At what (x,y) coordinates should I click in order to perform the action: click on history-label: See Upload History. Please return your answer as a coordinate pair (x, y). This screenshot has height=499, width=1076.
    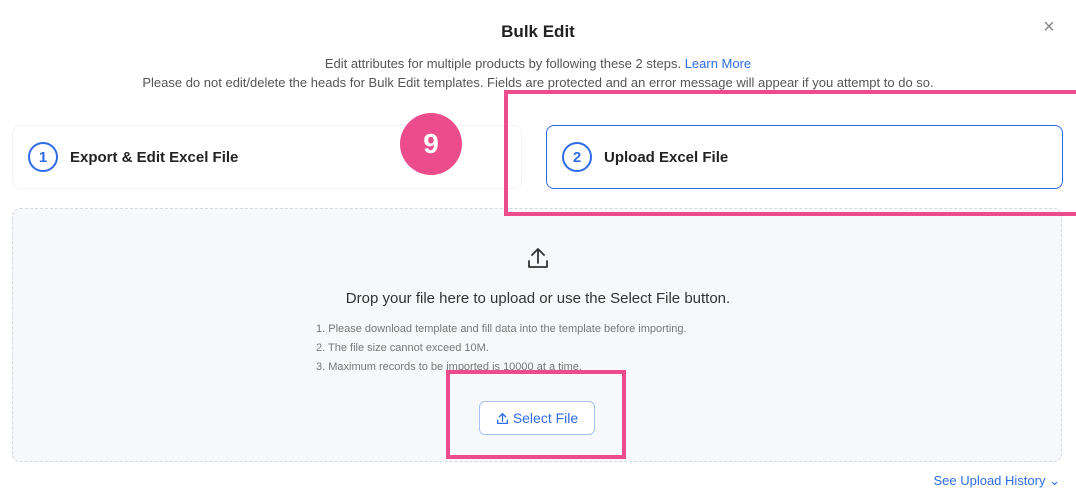
    Looking at the image, I should click on (989, 480).